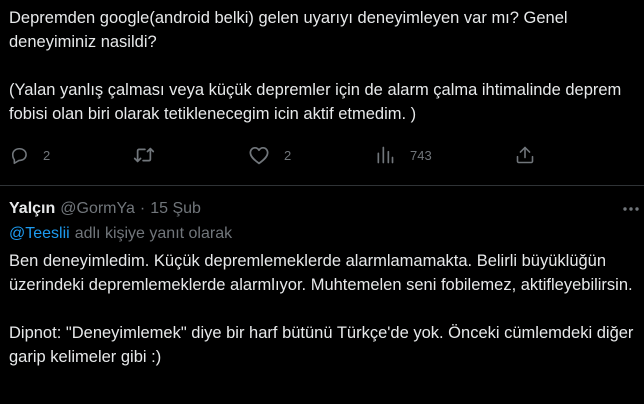  What do you see at coordinates (322, 155) in the screenshot?
I see `tweet-action-bar: 2 2 743` at bounding box center [322, 155].